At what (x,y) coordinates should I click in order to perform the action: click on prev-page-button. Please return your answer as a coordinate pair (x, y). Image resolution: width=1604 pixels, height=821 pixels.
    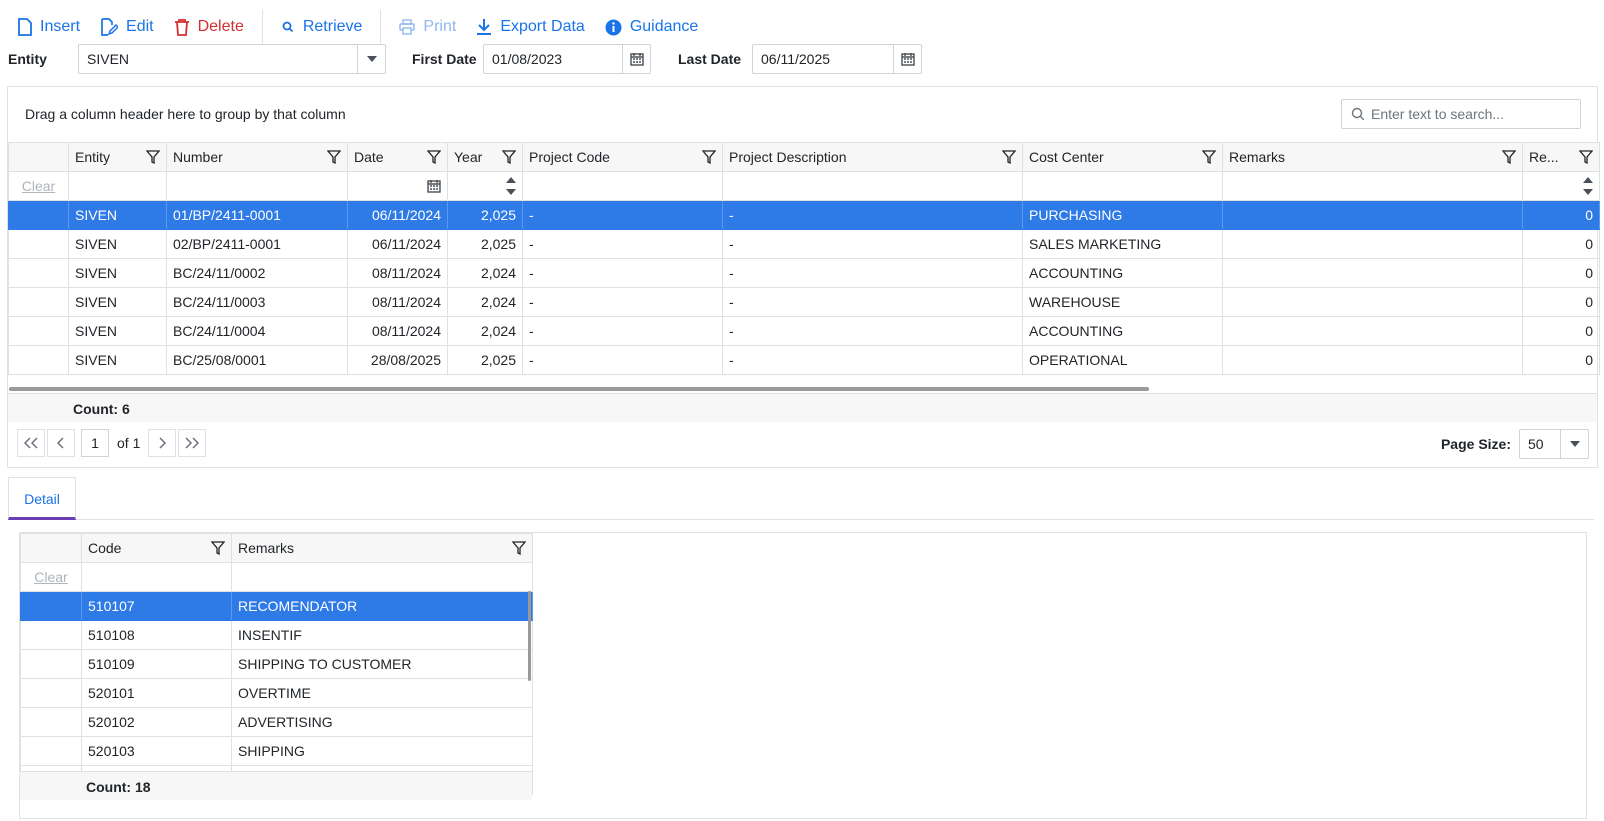
    Looking at the image, I should click on (61, 443).